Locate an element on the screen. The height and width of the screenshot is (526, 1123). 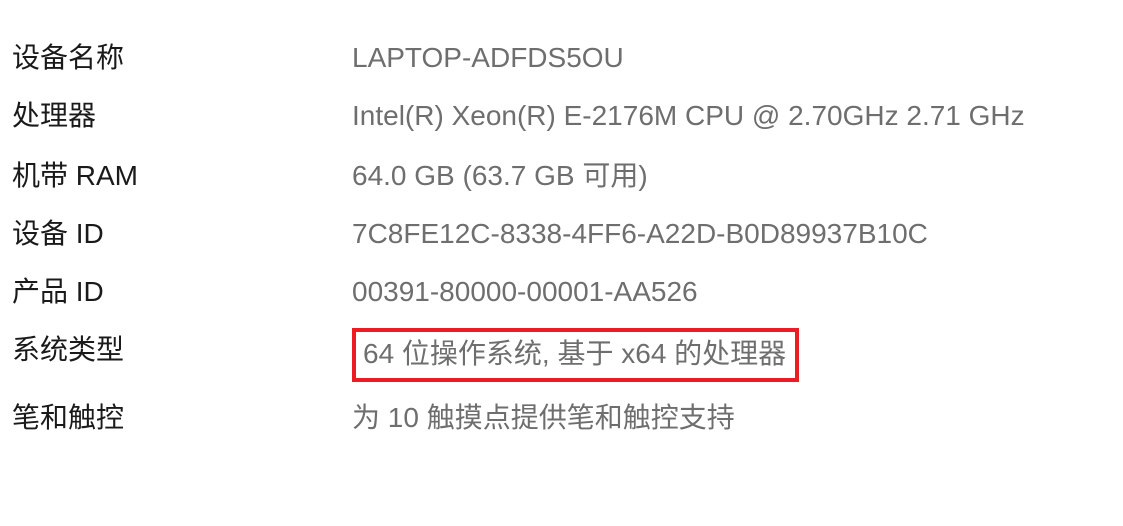
spec-label-system-type: 系统类型 is located at coordinates (68, 349).